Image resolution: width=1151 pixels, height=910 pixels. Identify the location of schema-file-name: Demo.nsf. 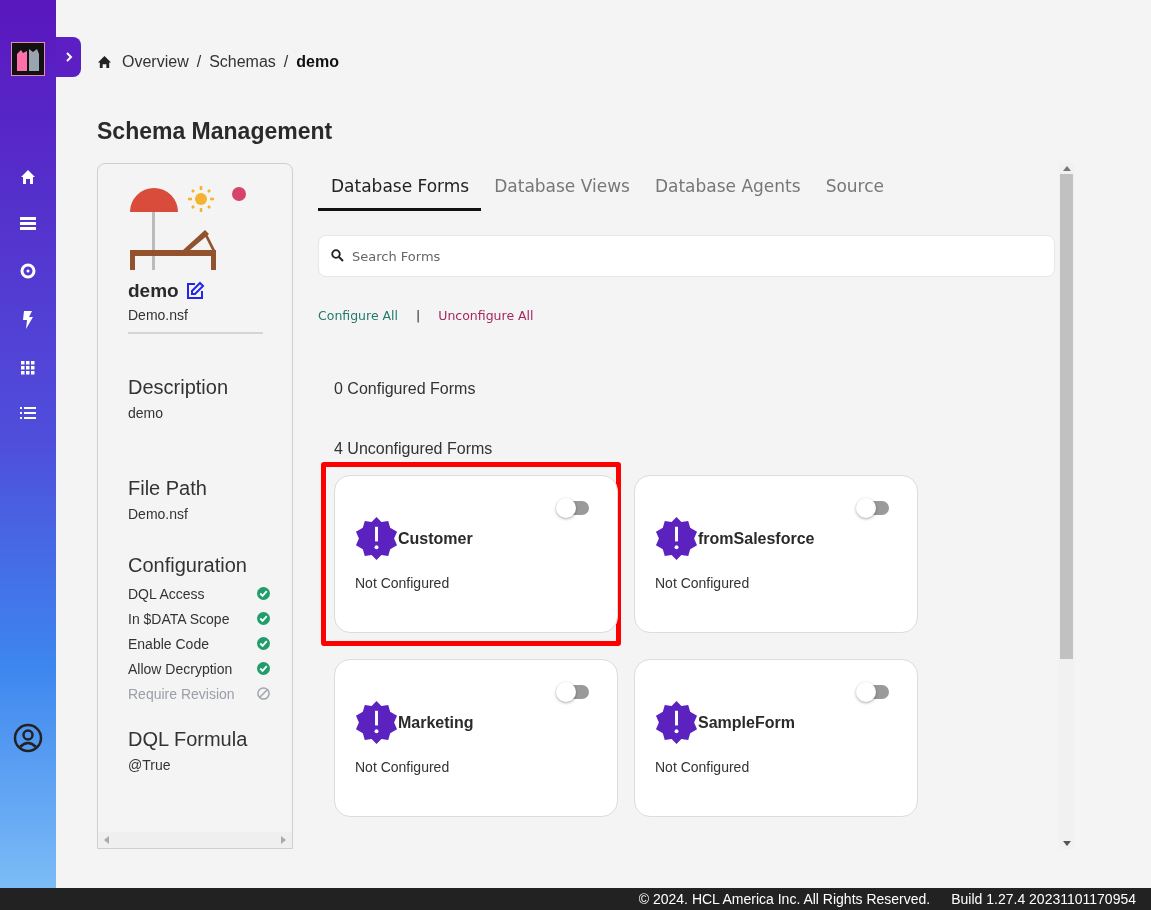
(158, 315).